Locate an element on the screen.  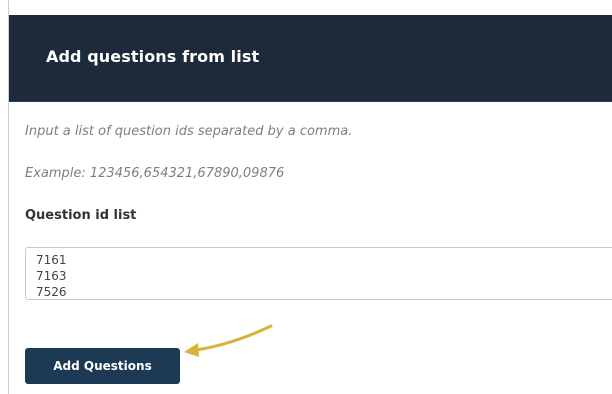
question-id-line: 7163 is located at coordinates (51, 276).